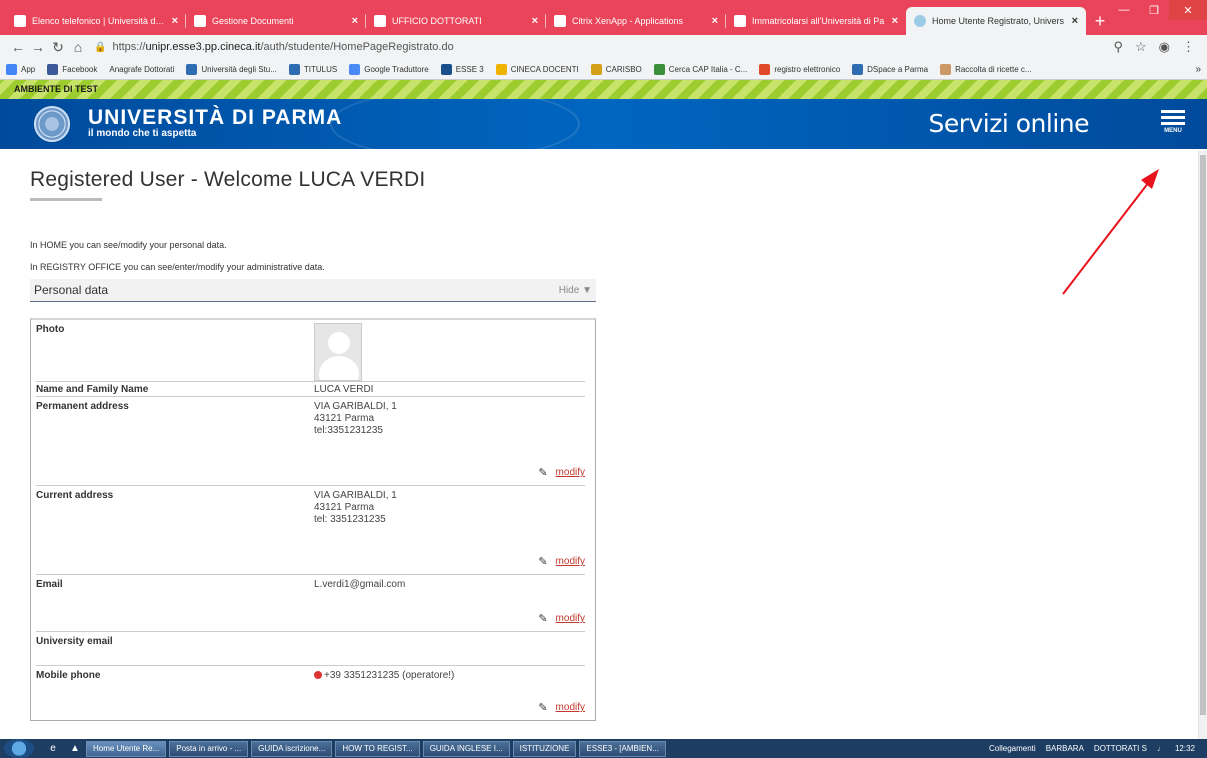 Image resolution: width=1207 pixels, height=758 pixels. What do you see at coordinates (50, 329) in the screenshot?
I see `photo-label: Photo` at bounding box center [50, 329].